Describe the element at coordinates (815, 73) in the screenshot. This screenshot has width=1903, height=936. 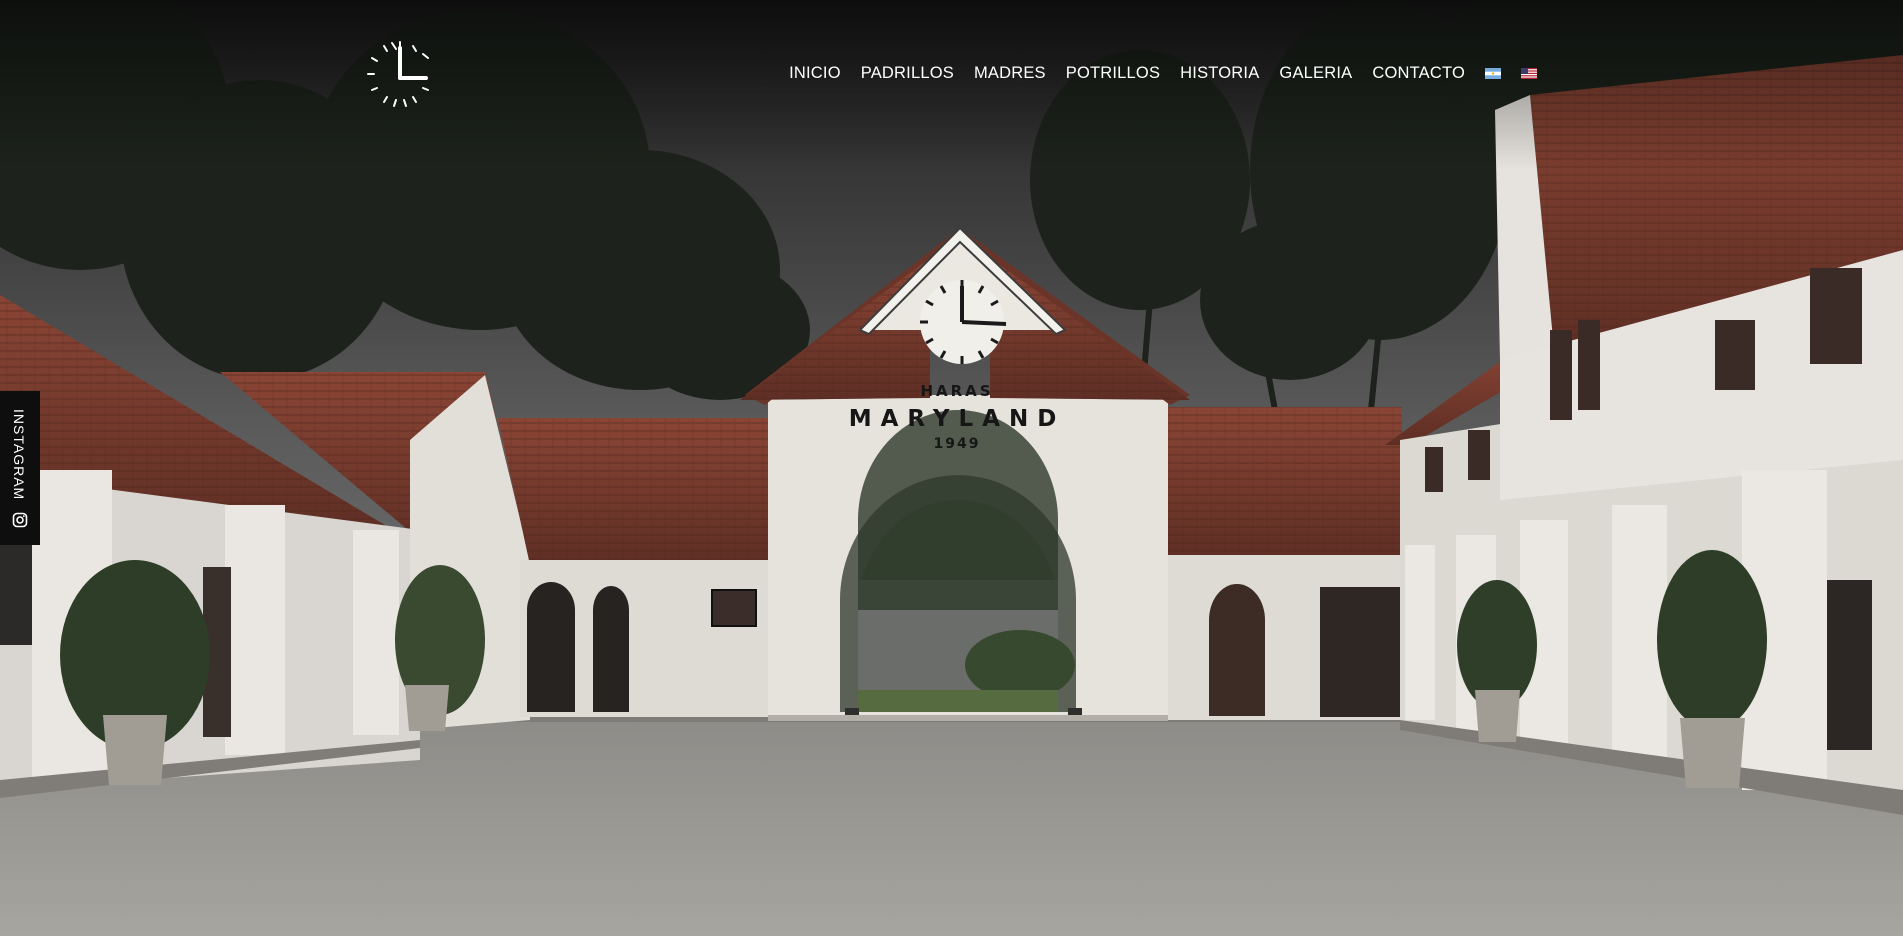
I see `nav-inicio: INICIO` at that location.